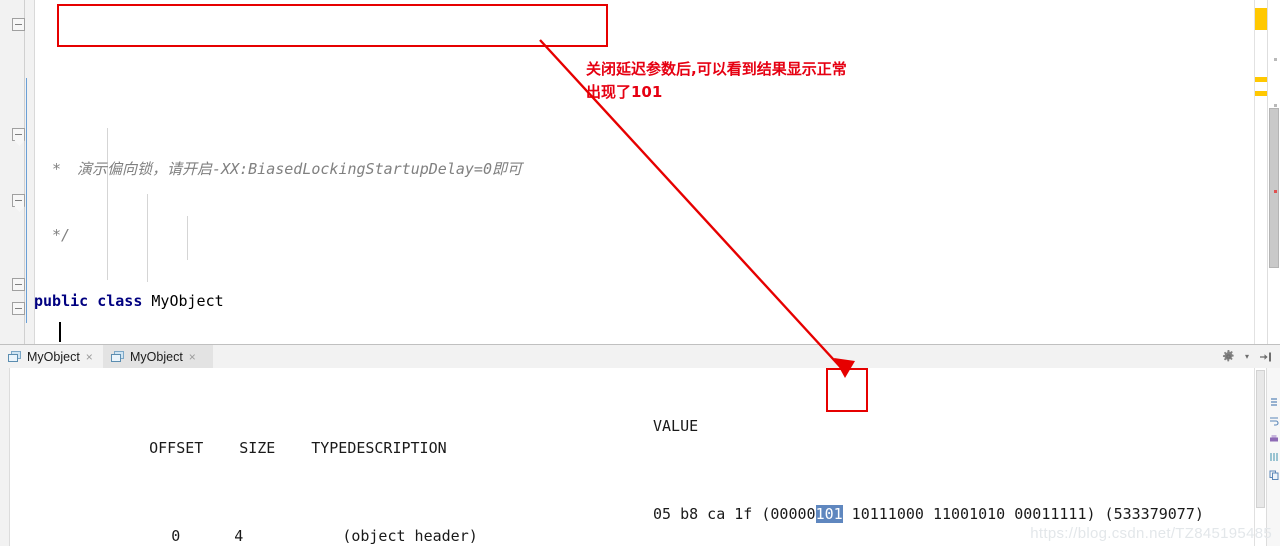 This screenshot has height=546, width=1280. Describe the element at coordinates (716, 80) in the screenshot. I see `annotation-text: 关闭延迟参数后,可以看到结果显示正常 出现了101` at that location.